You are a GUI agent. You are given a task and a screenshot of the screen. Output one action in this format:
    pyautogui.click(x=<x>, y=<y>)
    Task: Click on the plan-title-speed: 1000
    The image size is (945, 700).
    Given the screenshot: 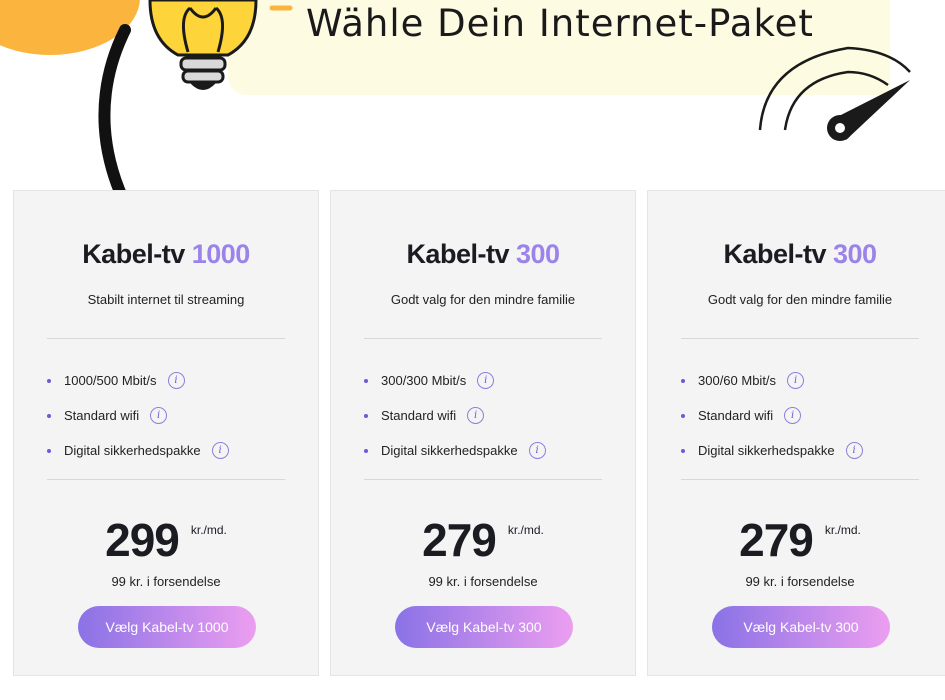 What is the action you would take?
    pyautogui.click(x=221, y=254)
    